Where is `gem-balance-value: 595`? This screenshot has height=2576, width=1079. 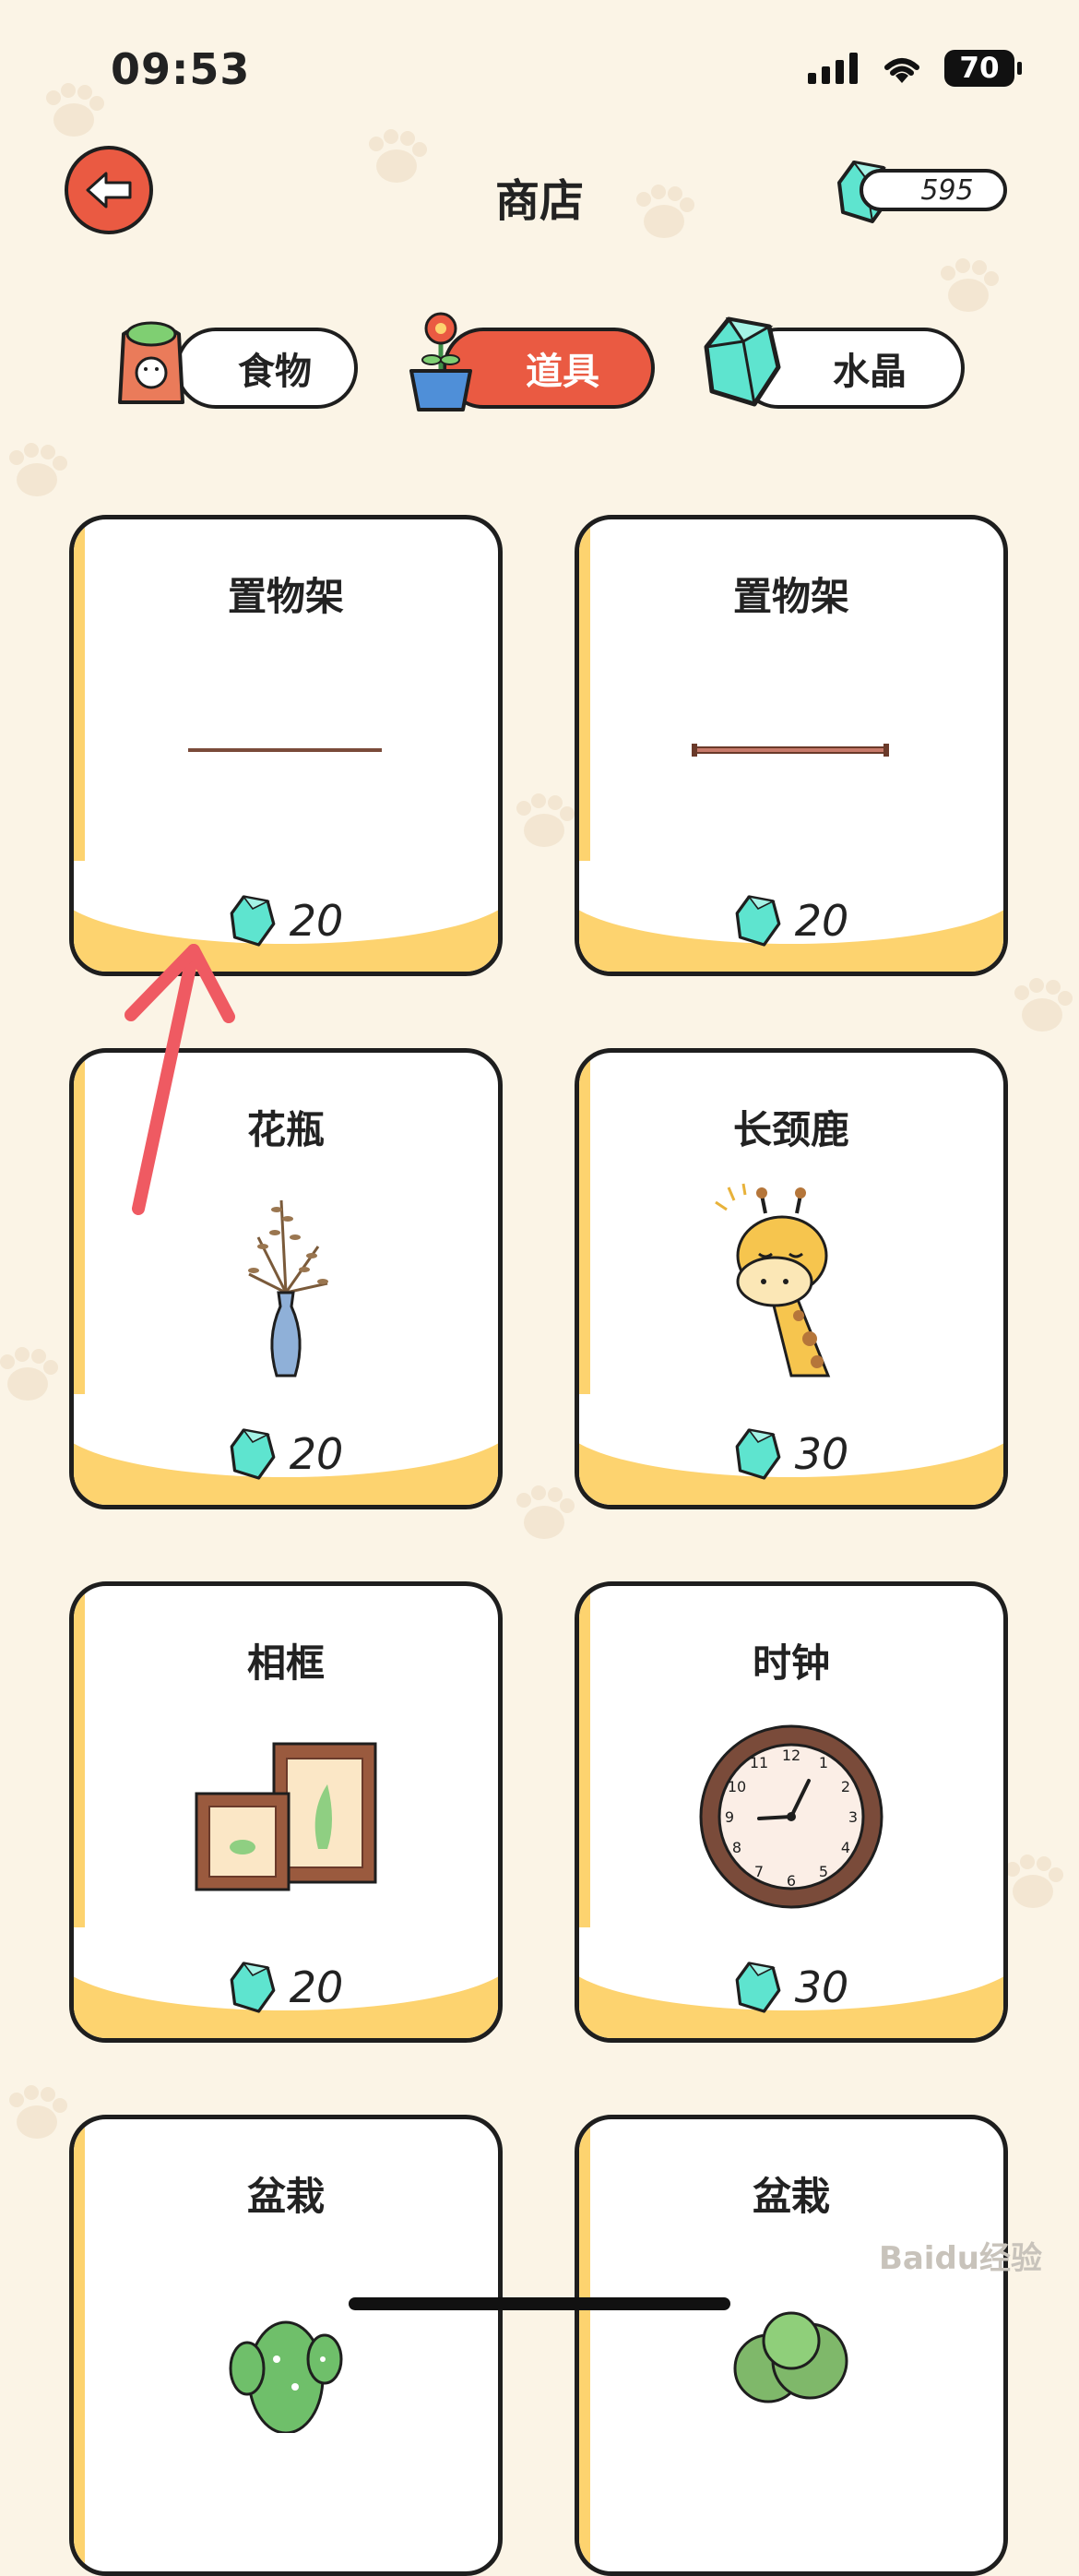 gem-balance-value: 595 is located at coordinates (947, 190).